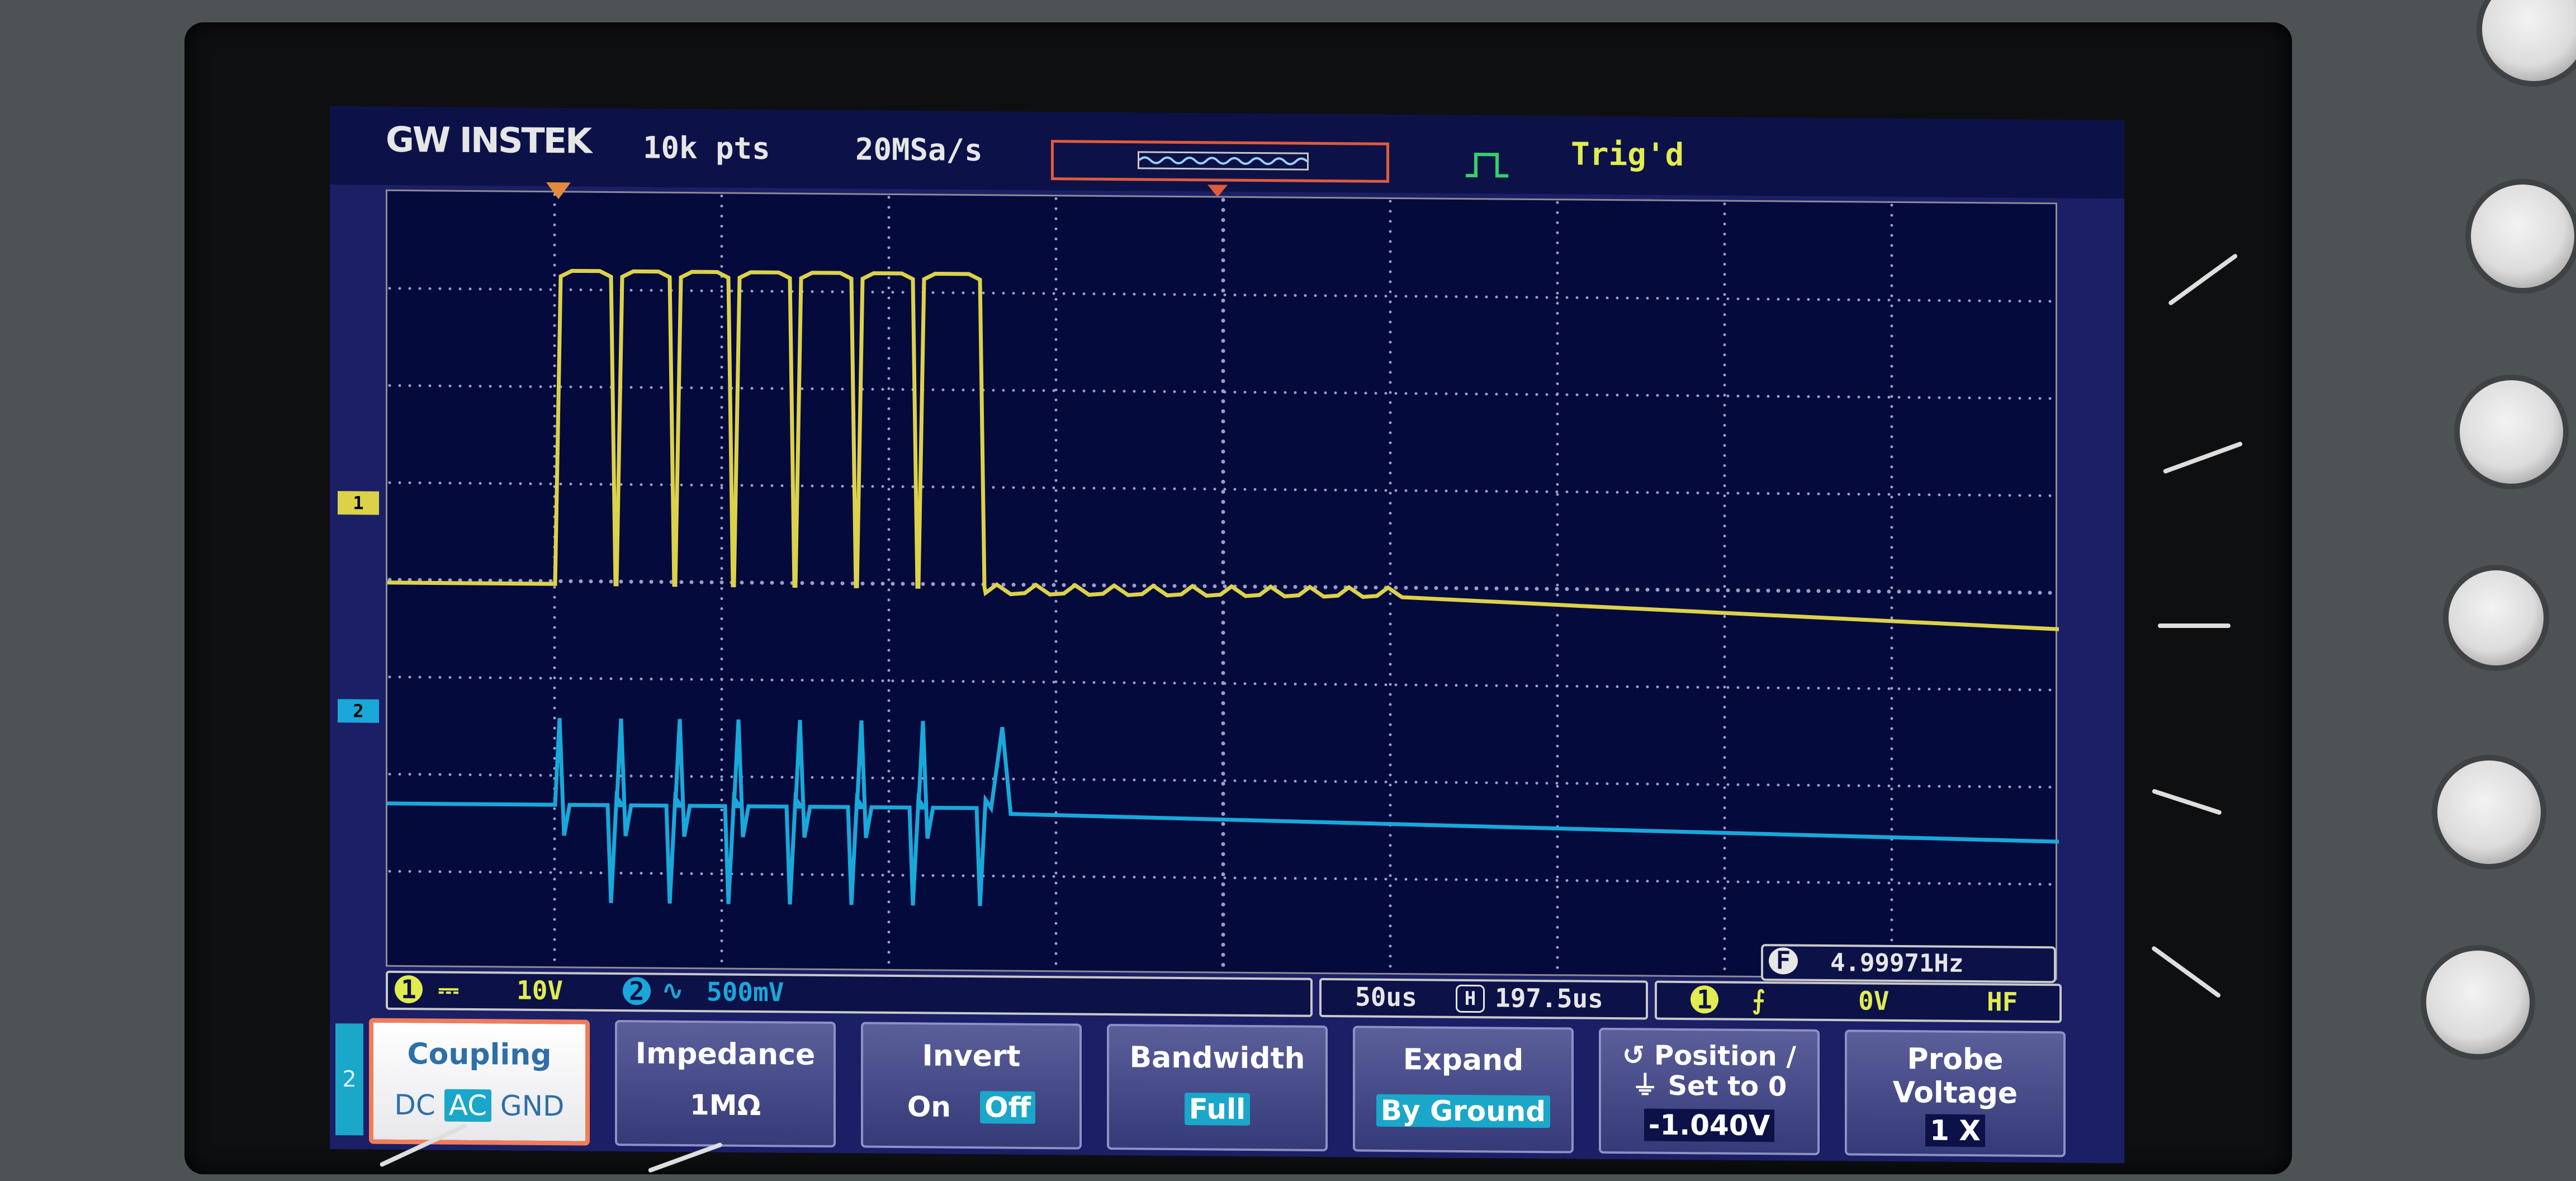 The height and width of the screenshot is (1181, 2576). Describe the element at coordinates (358, 711) in the screenshot. I see `ch2-ground-marker: 2` at that location.